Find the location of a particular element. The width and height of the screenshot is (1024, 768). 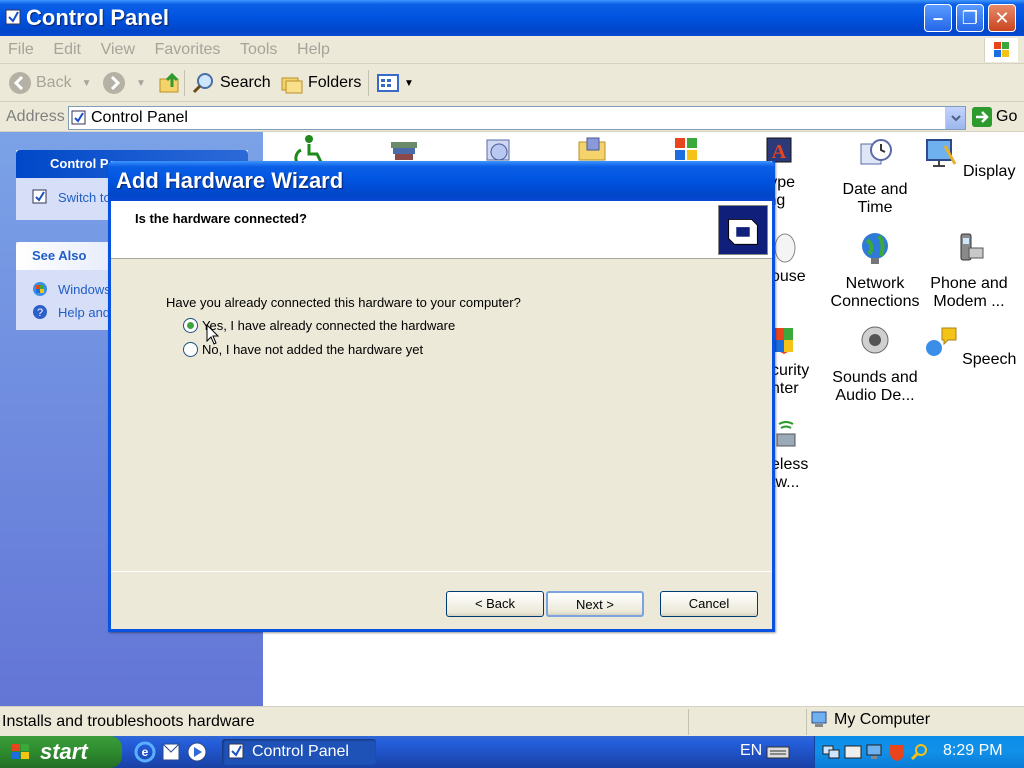

network-tray-icon is located at coordinates (831, 752).